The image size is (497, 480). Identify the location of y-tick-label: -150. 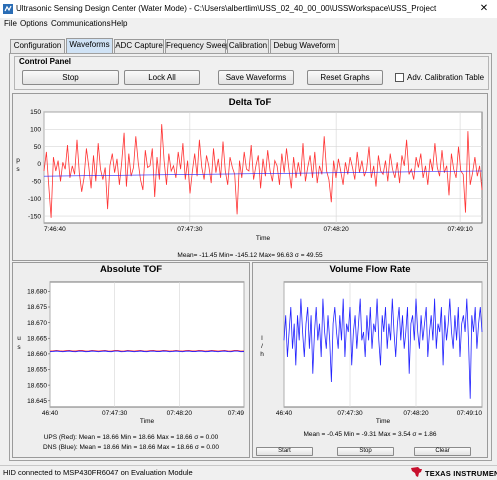
(34, 216).